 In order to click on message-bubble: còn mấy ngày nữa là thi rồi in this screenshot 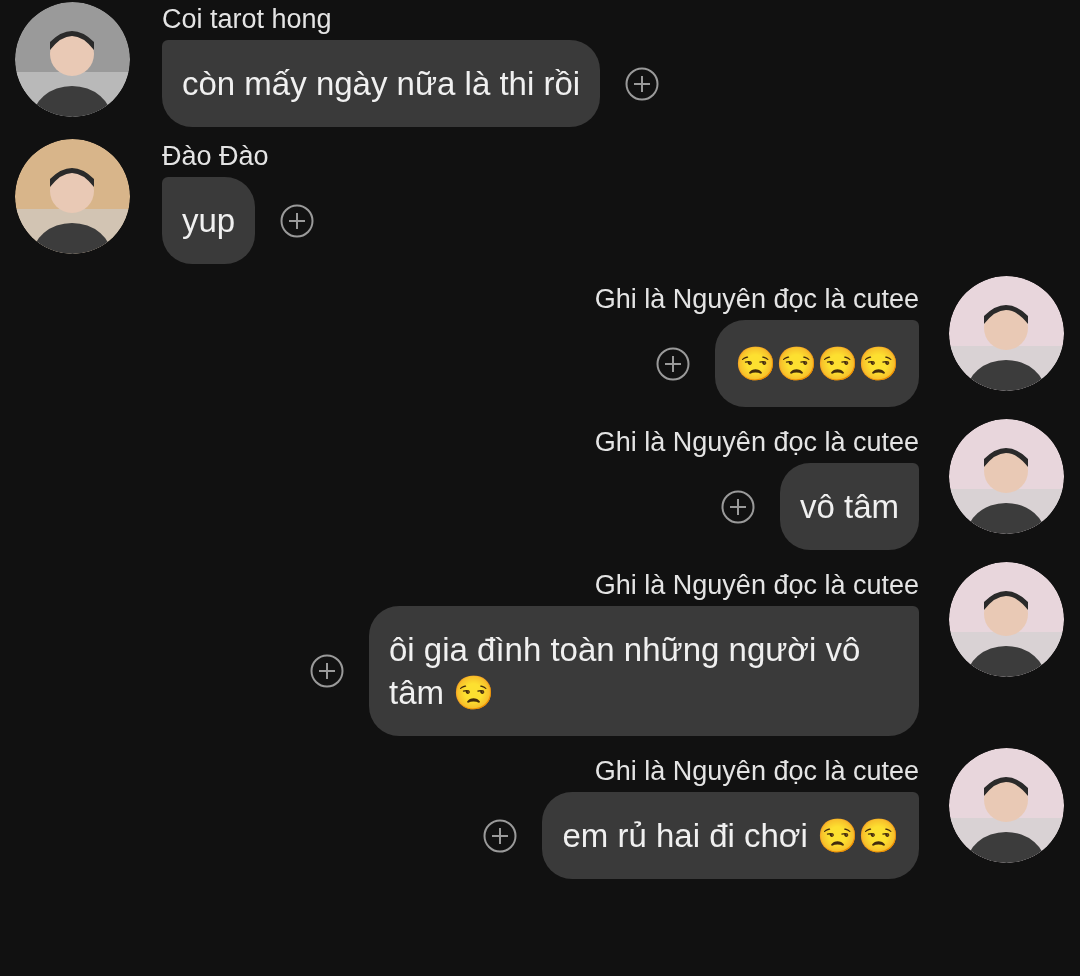, I will do `click(381, 83)`.